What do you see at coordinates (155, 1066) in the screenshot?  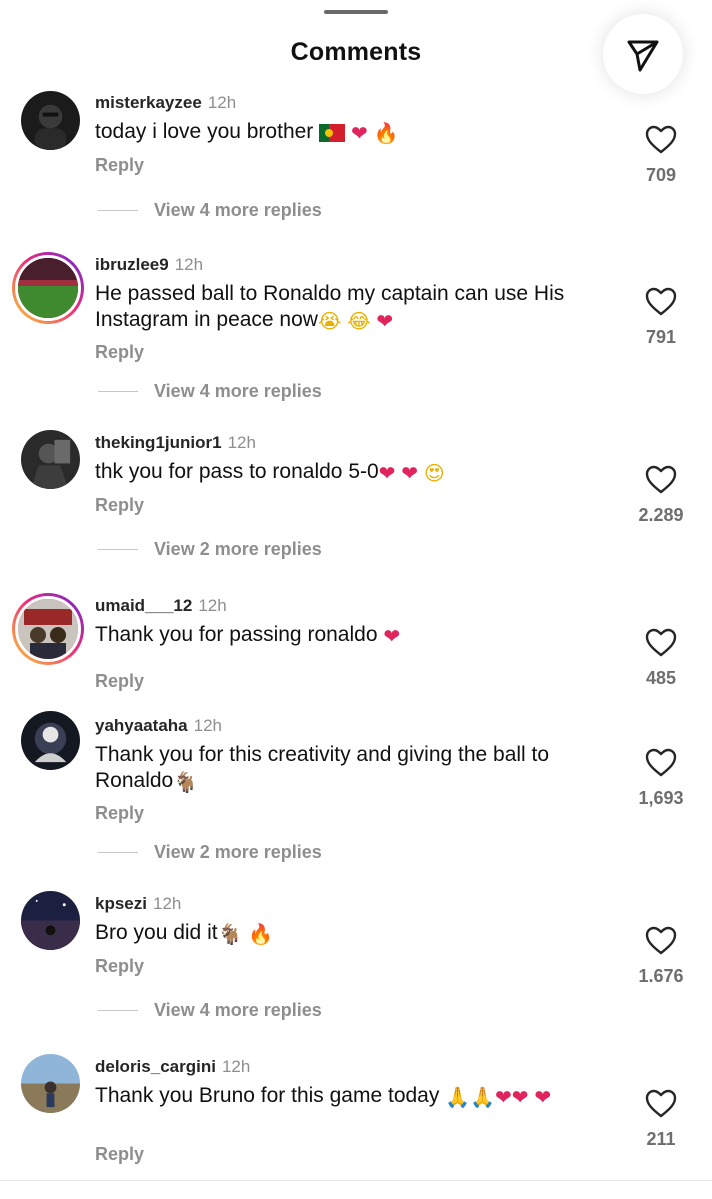 I see `username: deloris_cargini` at bounding box center [155, 1066].